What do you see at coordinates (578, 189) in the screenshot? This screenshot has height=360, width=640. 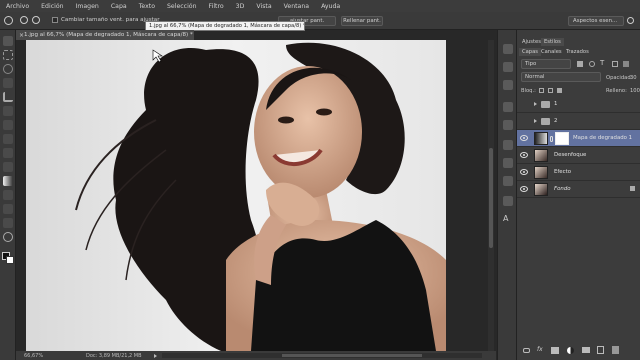 I see `layer-fondo: Fondo` at bounding box center [578, 189].